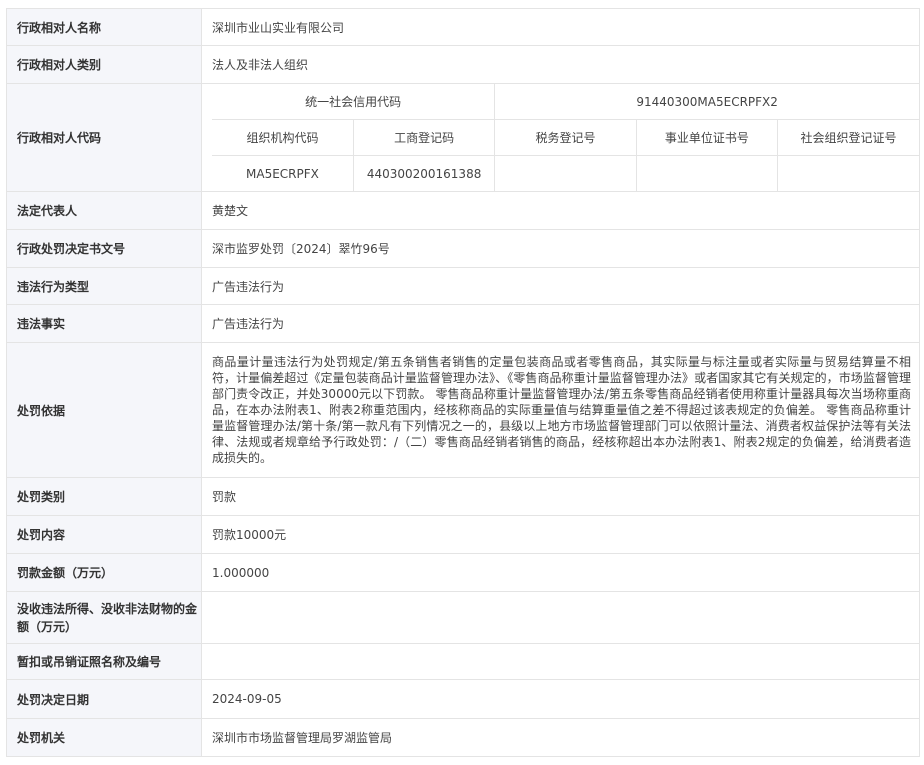 The width and height of the screenshot is (924, 765). I want to click on row-party-name: 行政相对人名称 深圳市业山实业有限公司, so click(463, 27).